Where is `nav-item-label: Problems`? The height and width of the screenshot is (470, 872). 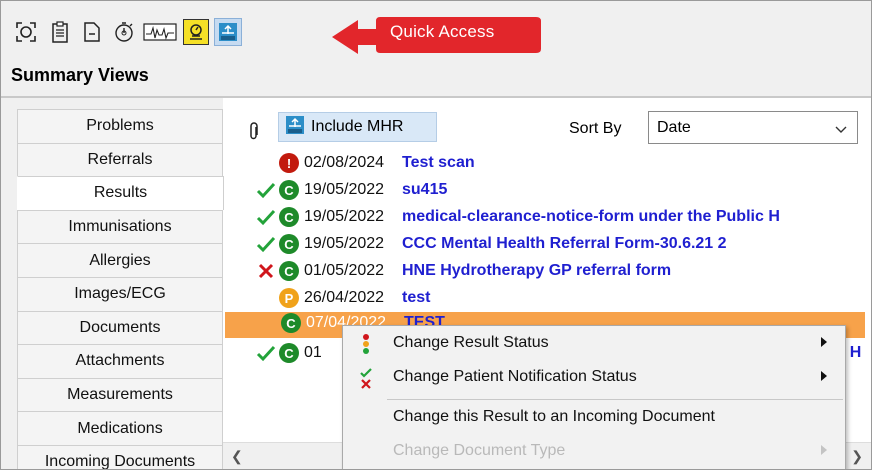
nav-item-label: Problems is located at coordinates (120, 126).